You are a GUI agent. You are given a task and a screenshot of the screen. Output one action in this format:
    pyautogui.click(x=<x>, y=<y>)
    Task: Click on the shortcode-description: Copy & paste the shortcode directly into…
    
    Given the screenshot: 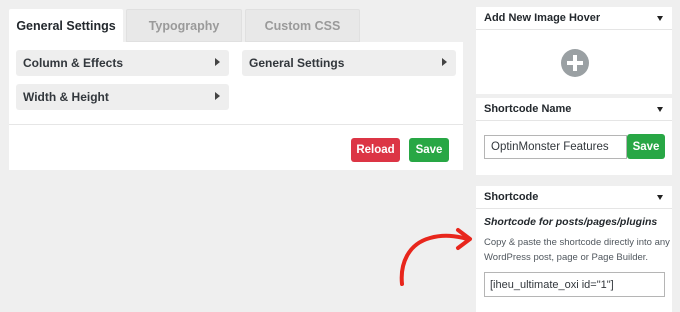 What is the action you would take?
    pyautogui.click(x=577, y=250)
    